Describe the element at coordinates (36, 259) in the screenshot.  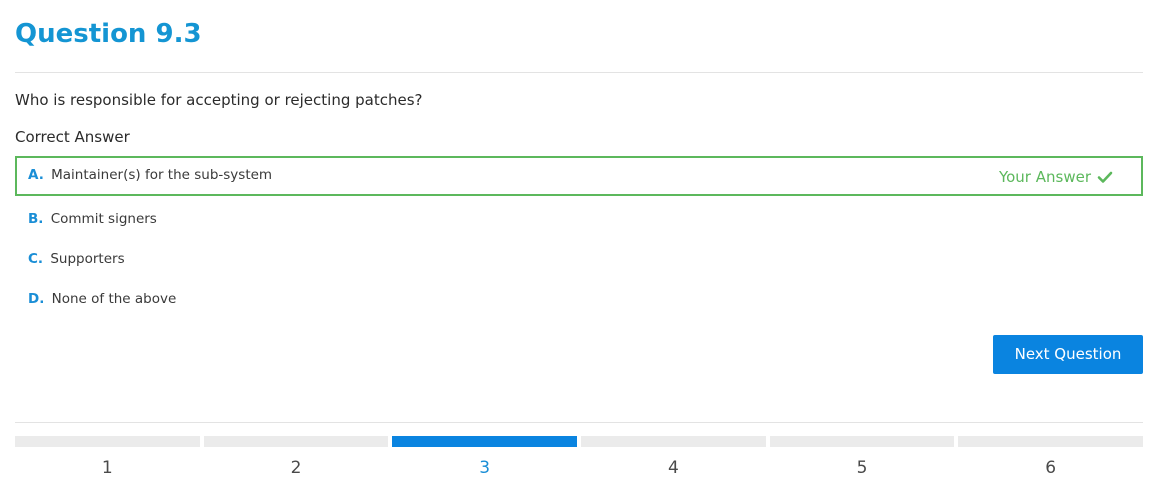
I see `answer-letter: C.` at that location.